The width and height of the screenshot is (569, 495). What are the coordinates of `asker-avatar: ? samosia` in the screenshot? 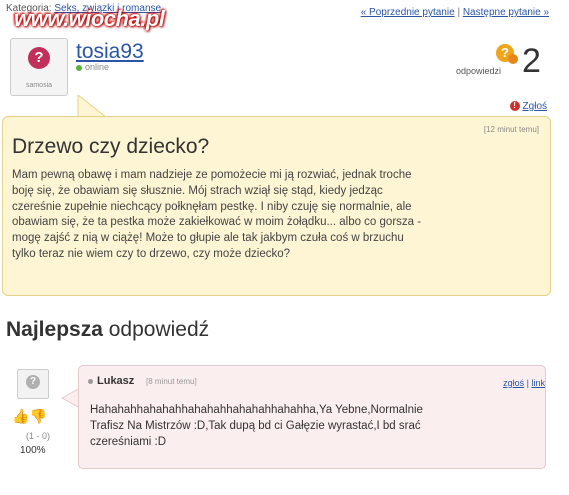 It's located at (39, 67).